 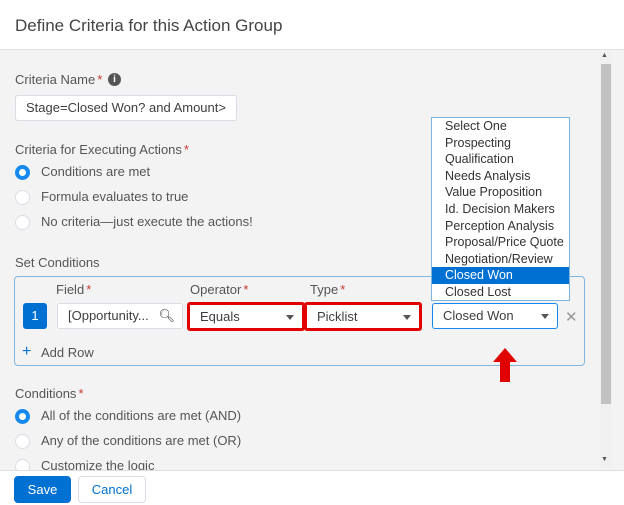 I want to click on value-select: Closed Won, so click(x=495, y=316).